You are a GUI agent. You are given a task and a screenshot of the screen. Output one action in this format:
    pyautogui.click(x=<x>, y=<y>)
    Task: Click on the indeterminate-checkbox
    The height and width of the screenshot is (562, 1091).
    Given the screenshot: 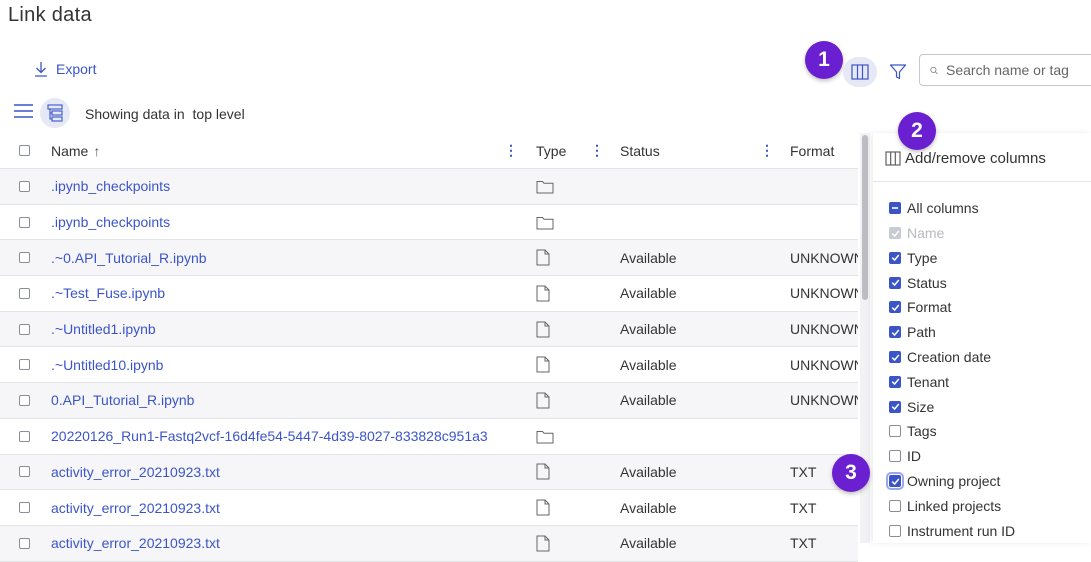 What is the action you would take?
    pyautogui.click(x=895, y=208)
    